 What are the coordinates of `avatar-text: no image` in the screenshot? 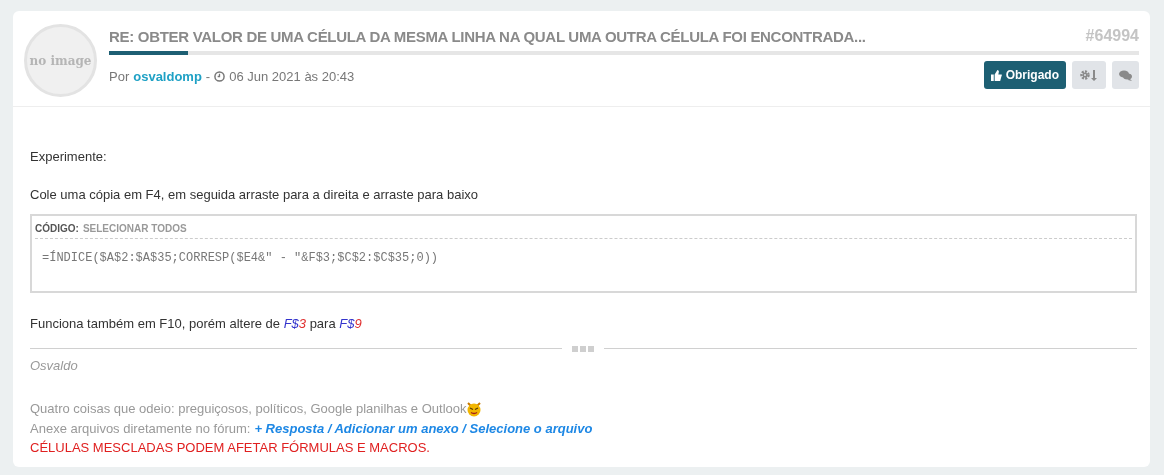 It's located at (60, 61).